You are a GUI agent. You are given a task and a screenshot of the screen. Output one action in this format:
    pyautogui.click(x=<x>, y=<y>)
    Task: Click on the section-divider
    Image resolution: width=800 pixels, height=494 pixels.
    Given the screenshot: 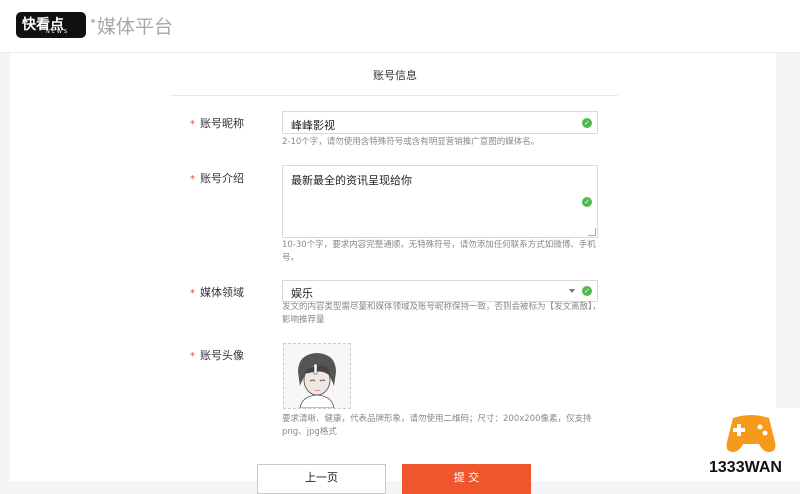 What is the action you would take?
    pyautogui.click(x=394, y=95)
    